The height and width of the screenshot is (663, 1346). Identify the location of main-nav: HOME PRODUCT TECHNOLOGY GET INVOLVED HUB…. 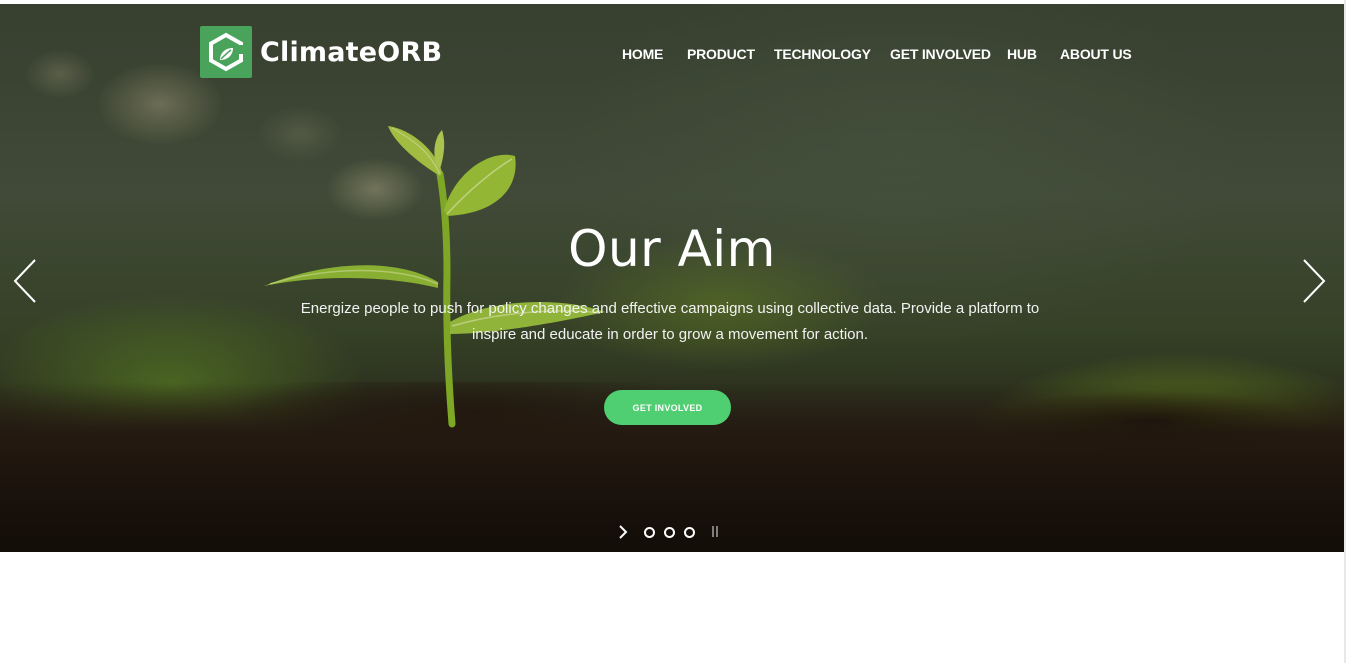
(672, 58).